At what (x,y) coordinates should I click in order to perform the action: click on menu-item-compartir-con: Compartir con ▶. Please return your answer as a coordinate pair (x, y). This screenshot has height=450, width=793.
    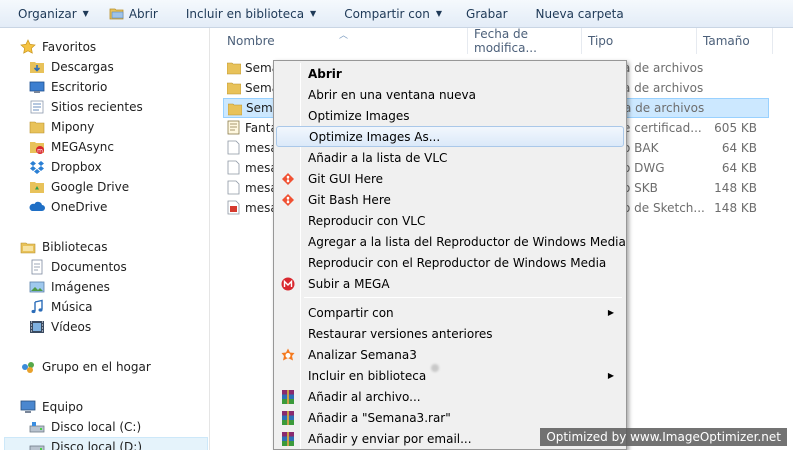
    Looking at the image, I should click on (450, 312).